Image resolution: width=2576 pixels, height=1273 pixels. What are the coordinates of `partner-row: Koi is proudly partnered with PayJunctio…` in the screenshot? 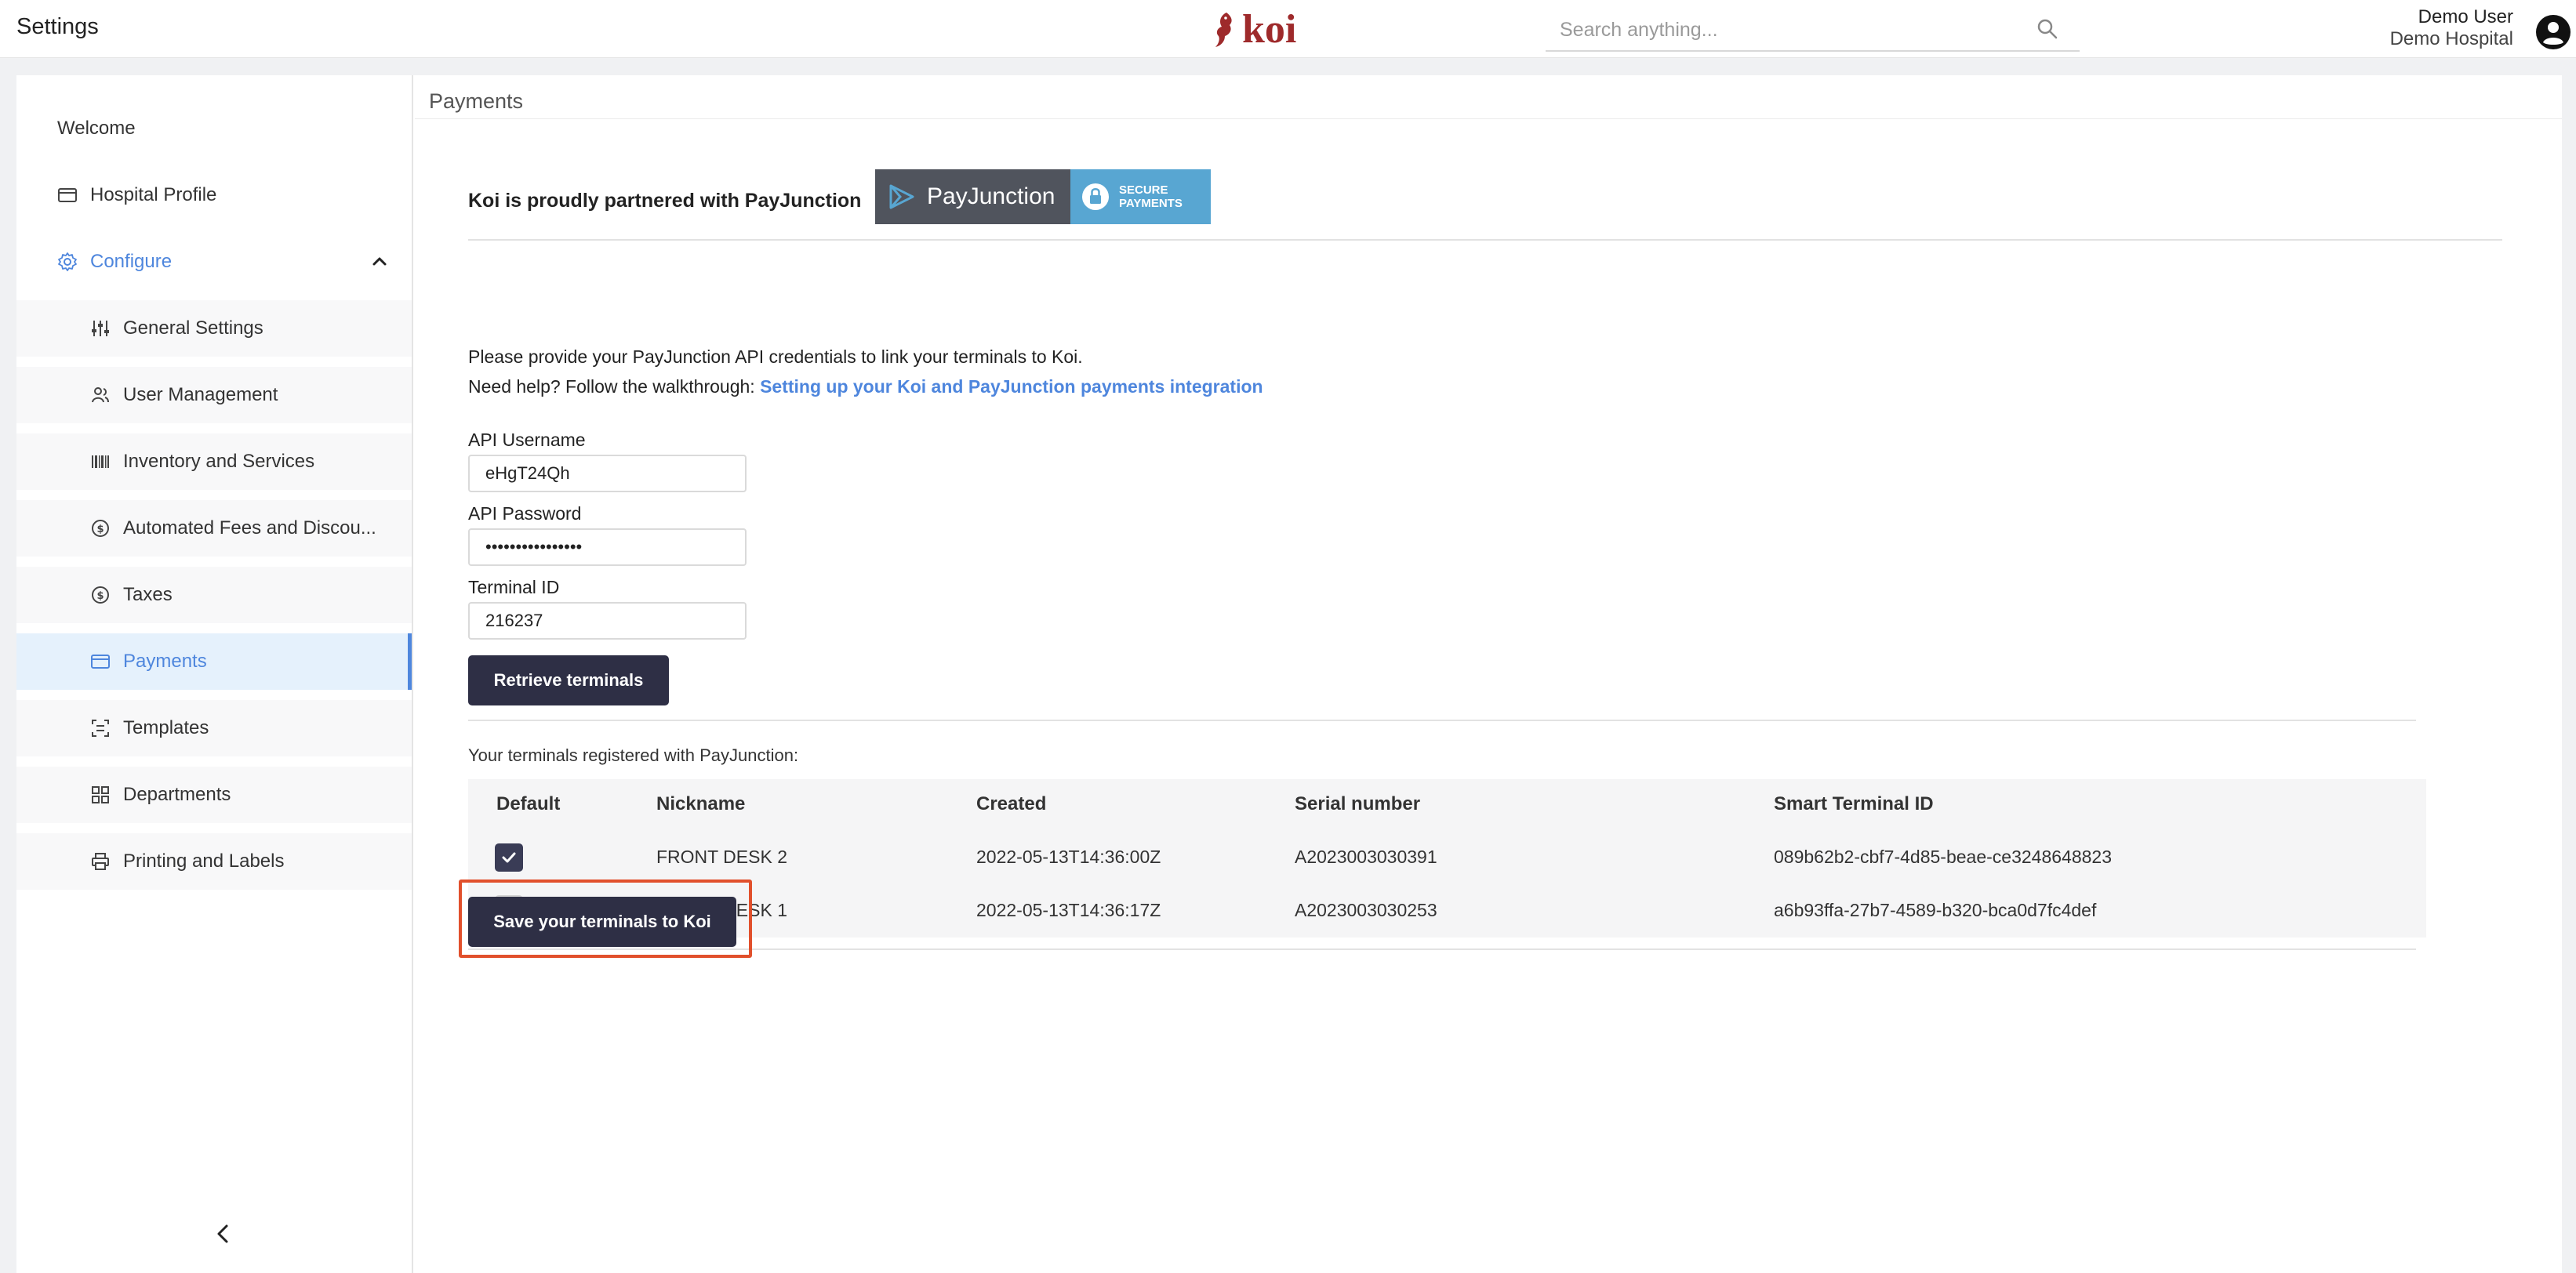 It's located at (1487, 204).